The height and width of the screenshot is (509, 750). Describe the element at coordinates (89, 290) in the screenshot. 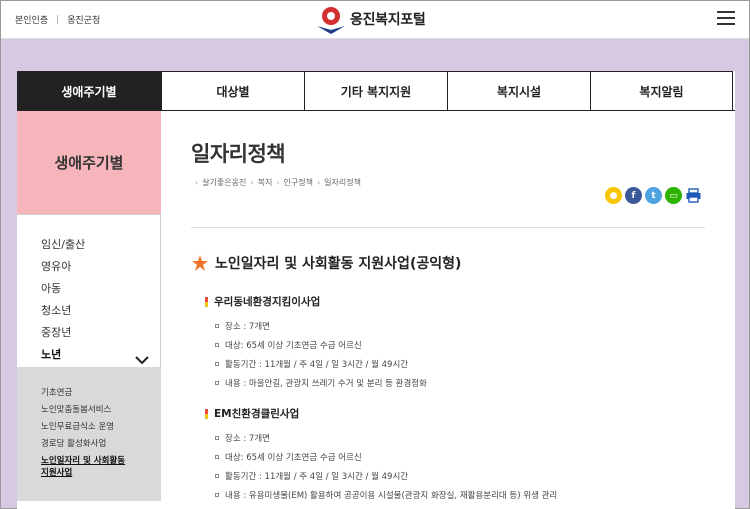

I see `sidebar-menu: 임신/출산 영유아 아동 청소년 중장년 노년` at that location.